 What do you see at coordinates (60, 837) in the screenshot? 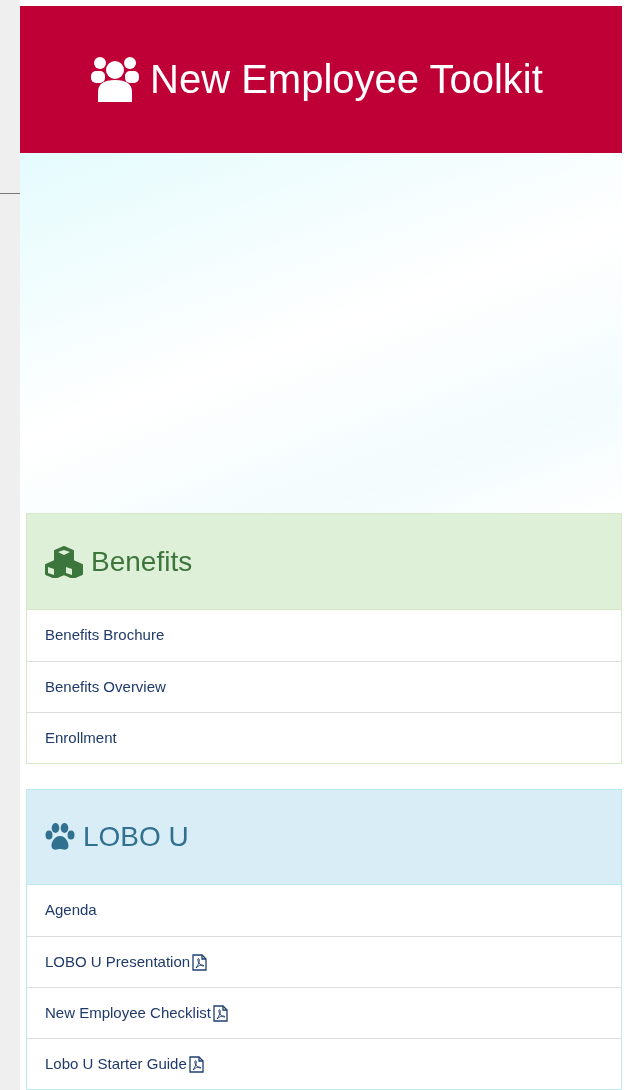
I see `paw-icon` at bounding box center [60, 837].